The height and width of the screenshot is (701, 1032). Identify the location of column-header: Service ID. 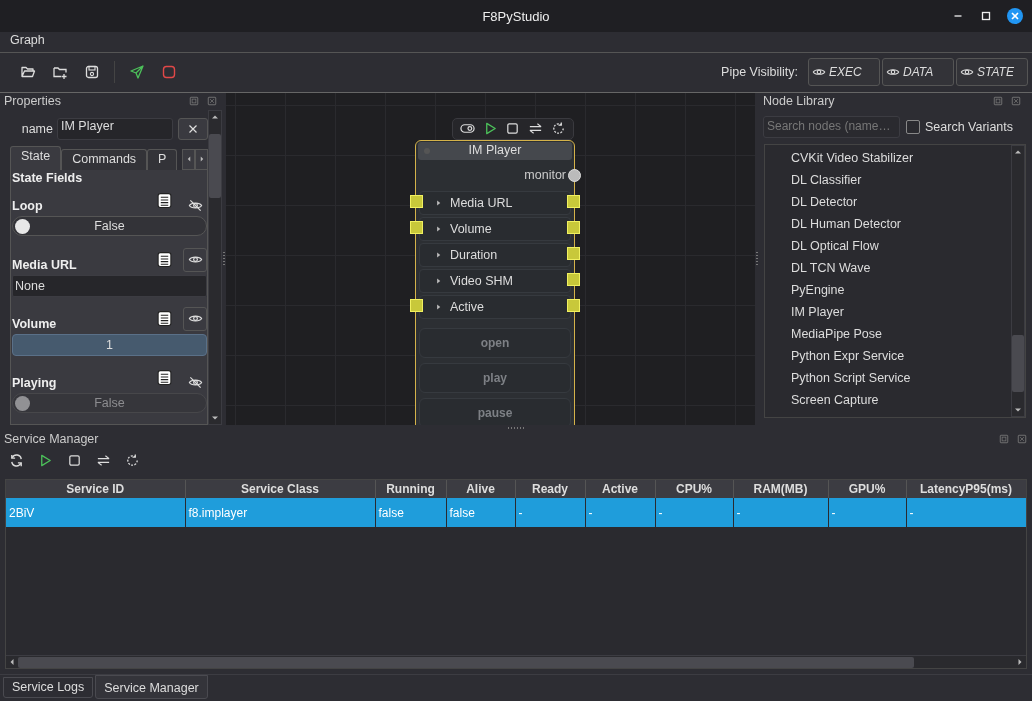
(95, 489).